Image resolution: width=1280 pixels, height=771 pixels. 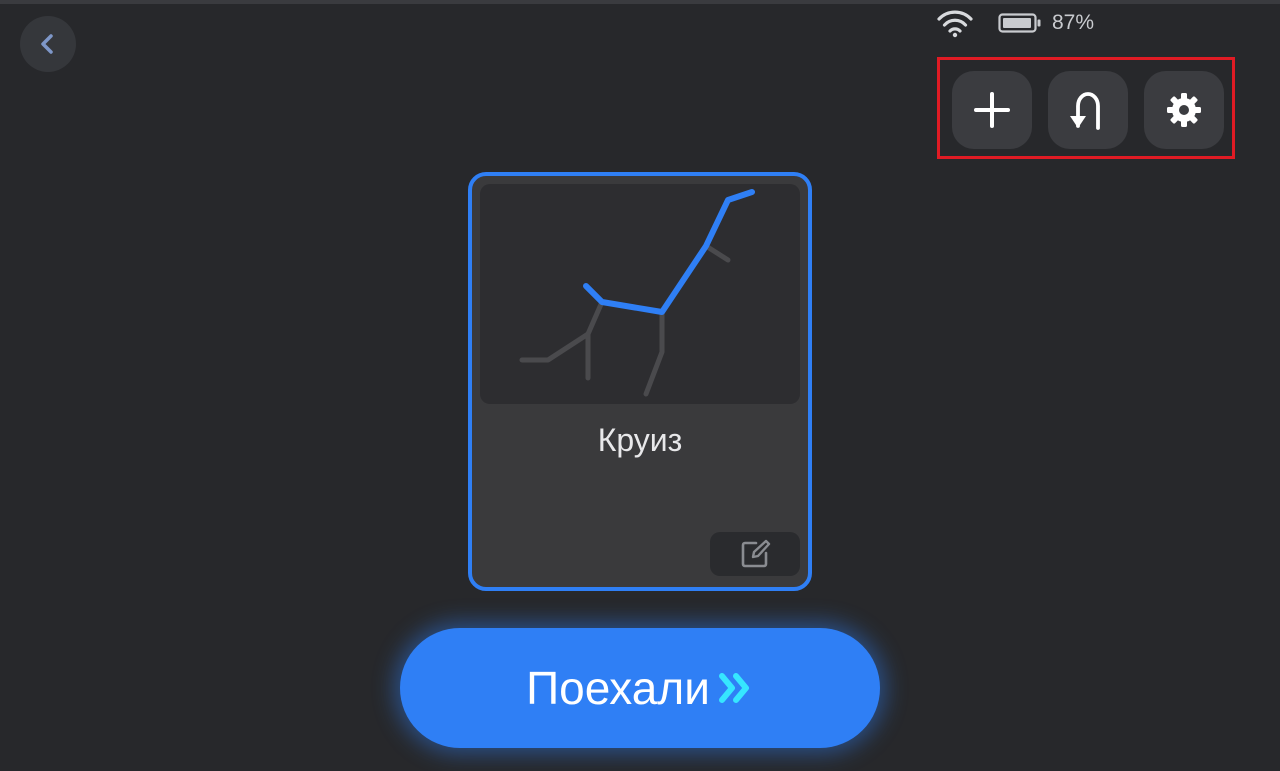 I want to click on route-map-preview, so click(x=640, y=294).